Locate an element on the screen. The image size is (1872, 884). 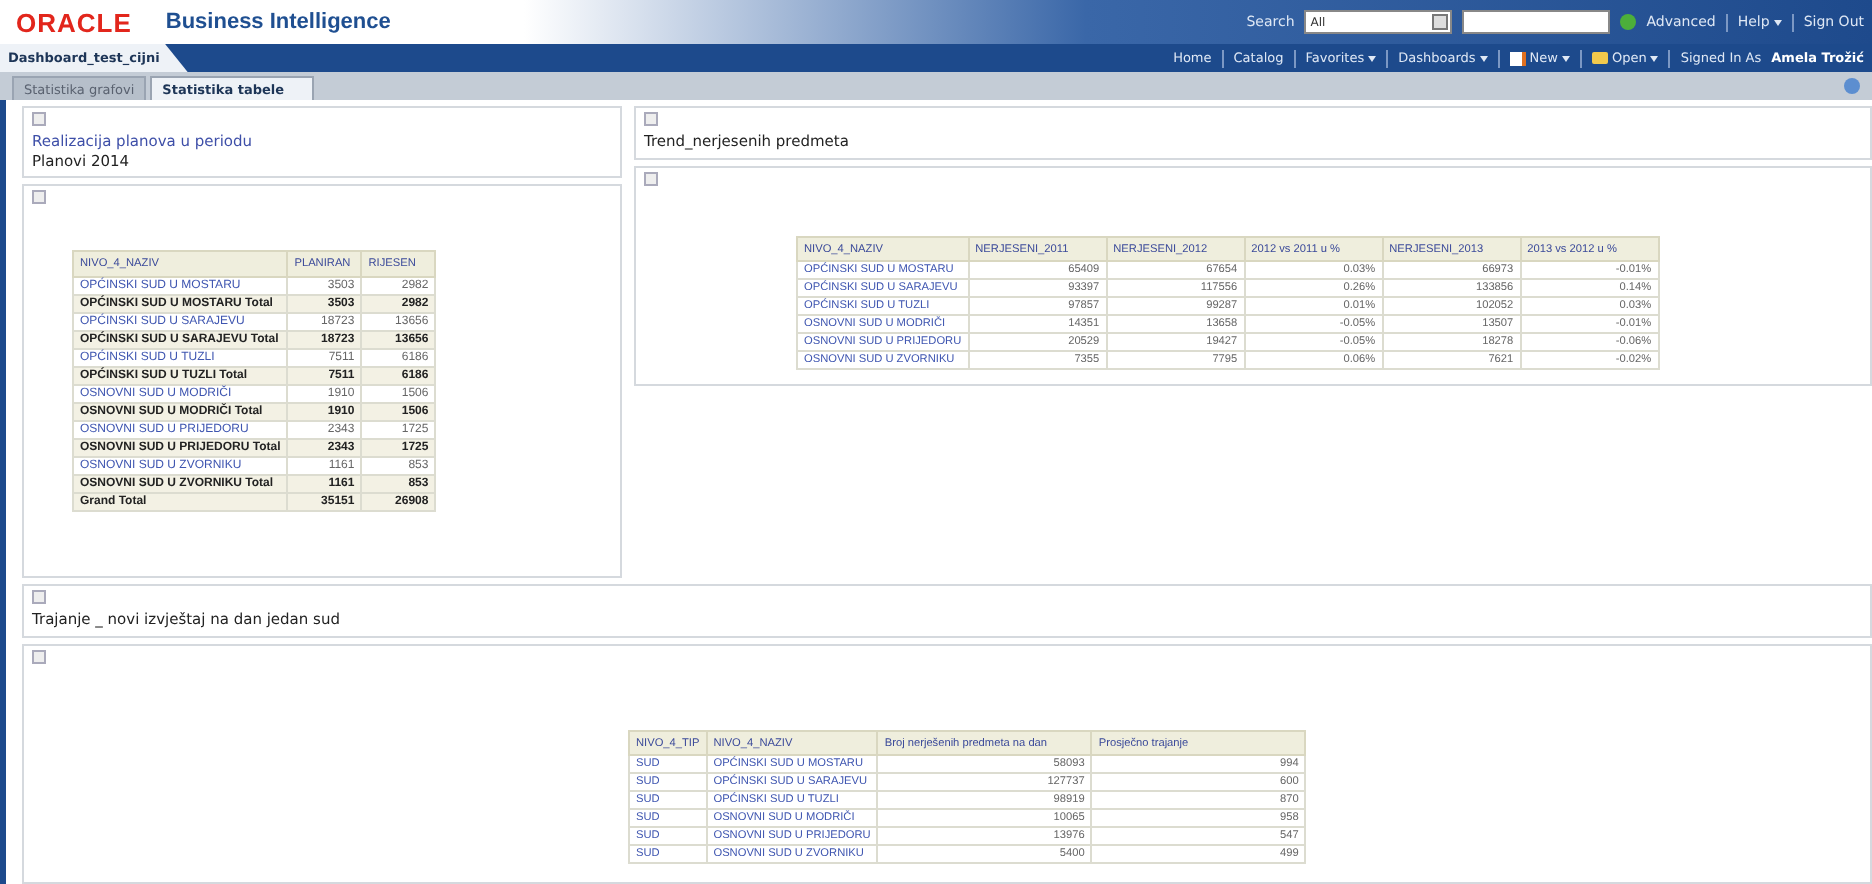
folder-icon is located at coordinates (1599, 58).